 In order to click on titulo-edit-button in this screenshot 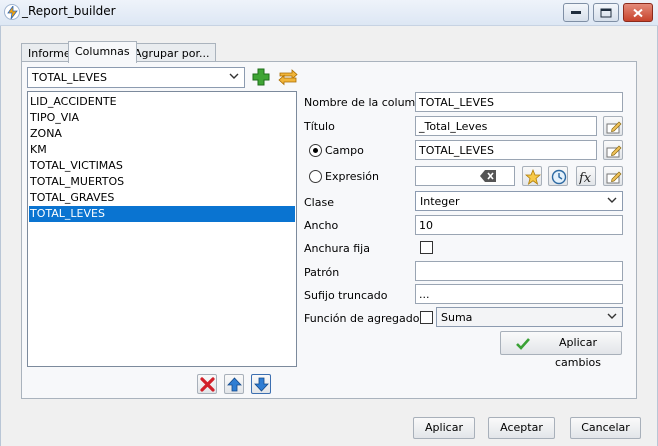, I will do `click(613, 126)`.